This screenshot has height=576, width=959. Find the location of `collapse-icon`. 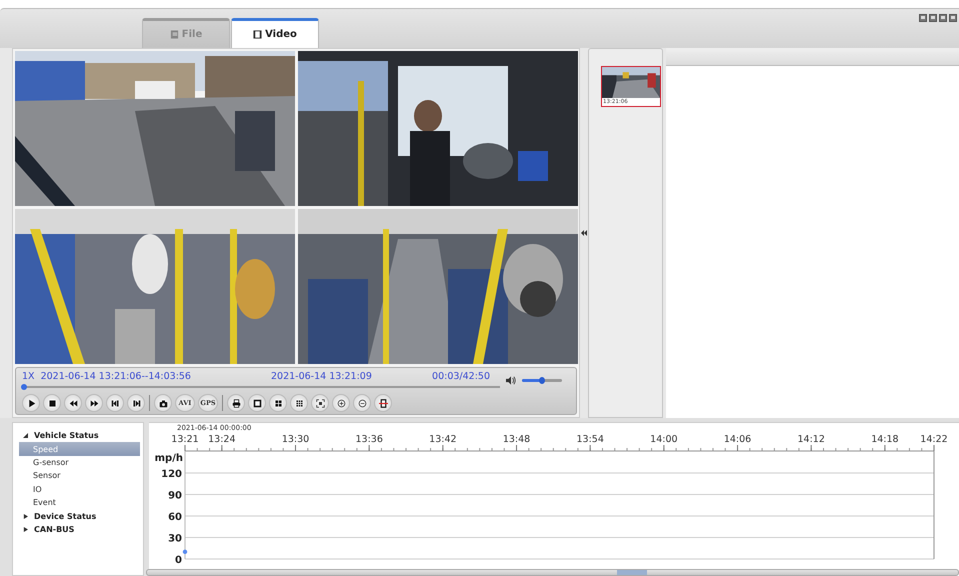

collapse-icon is located at coordinates (584, 233).